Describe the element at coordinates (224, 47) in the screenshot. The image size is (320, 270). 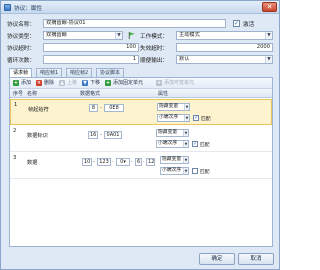
I see `send-timeout-input: 2000` at that location.